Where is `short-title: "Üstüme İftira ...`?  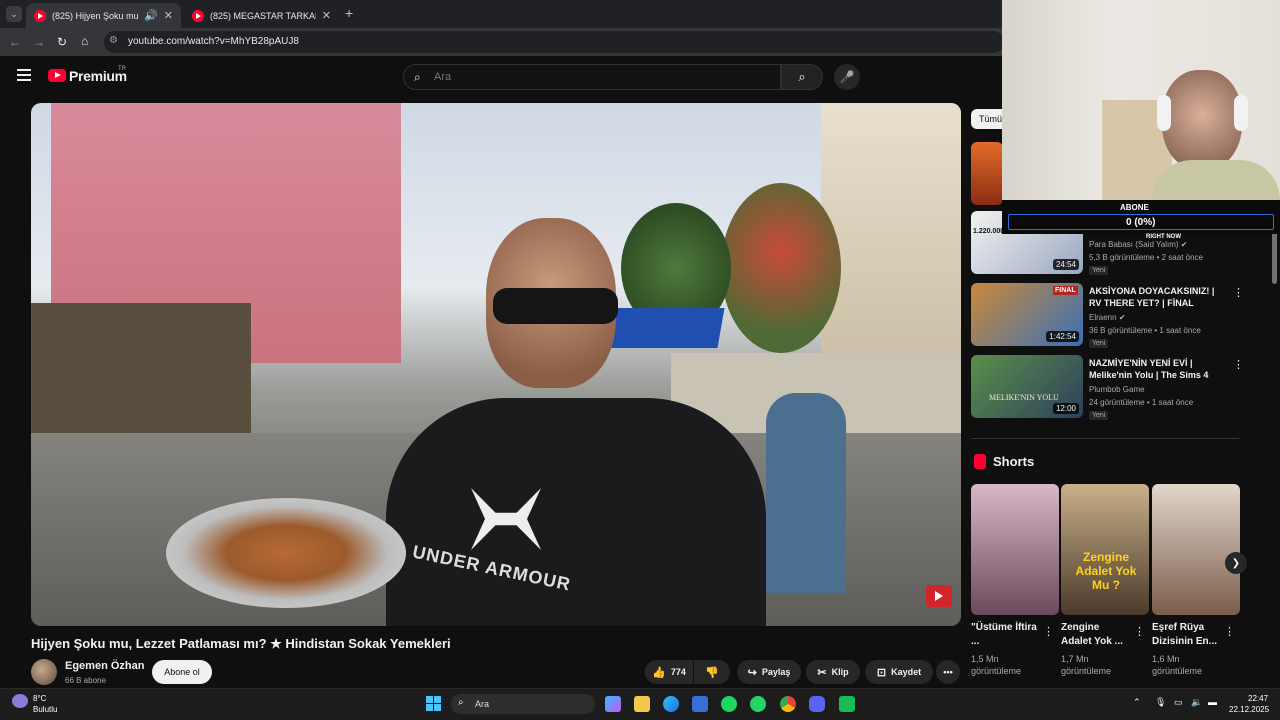 short-title: "Üstüme İftira ... is located at coordinates (1006, 635).